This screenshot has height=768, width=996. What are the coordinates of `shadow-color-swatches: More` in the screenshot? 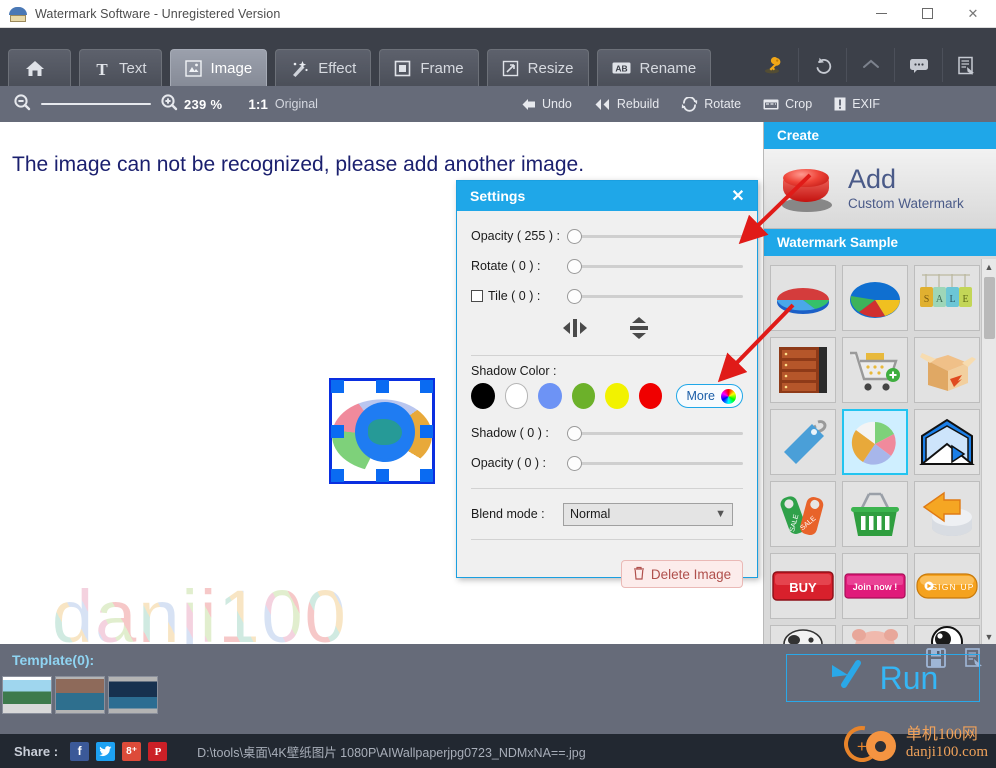 It's located at (607, 396).